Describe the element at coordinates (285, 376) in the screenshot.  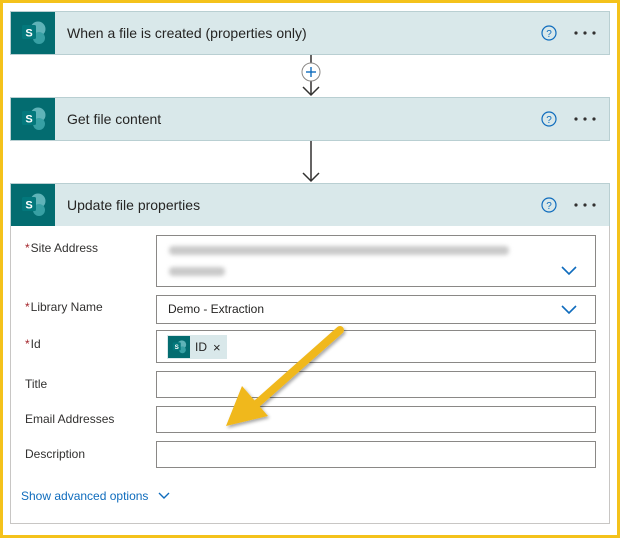
I see `annotation-arrow` at that location.